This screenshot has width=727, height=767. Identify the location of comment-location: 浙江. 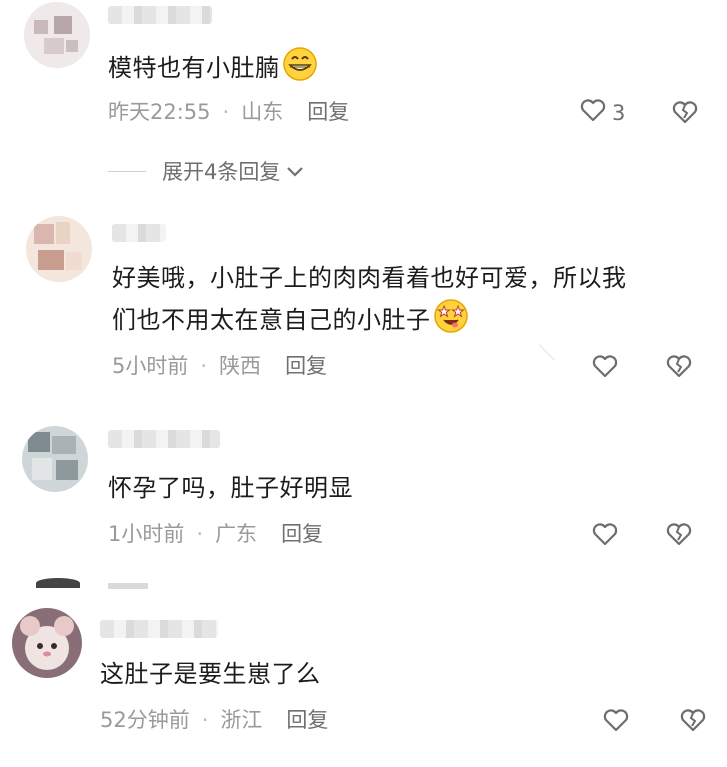
(241, 720).